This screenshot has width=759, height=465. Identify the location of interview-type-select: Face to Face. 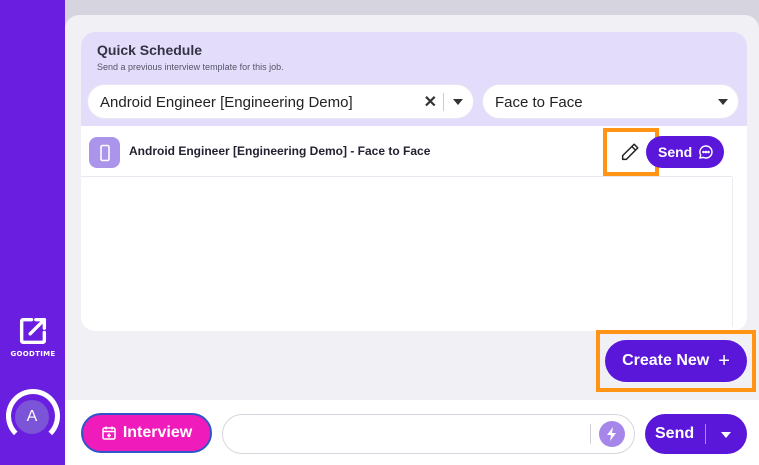
(610, 101).